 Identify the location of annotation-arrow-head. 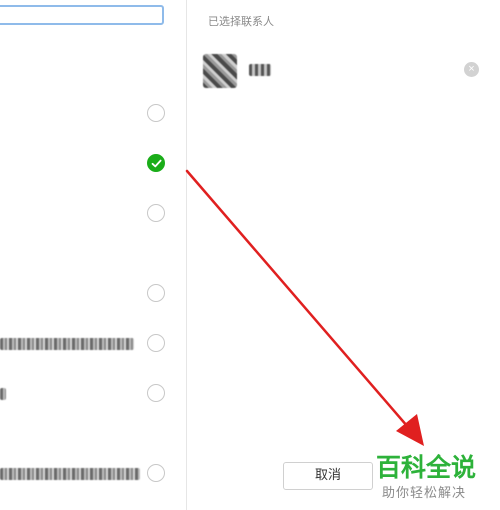
(410, 430).